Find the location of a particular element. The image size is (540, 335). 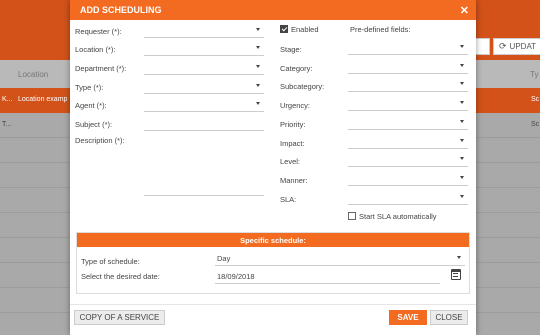

close-button: CLOSE is located at coordinates (449, 317).